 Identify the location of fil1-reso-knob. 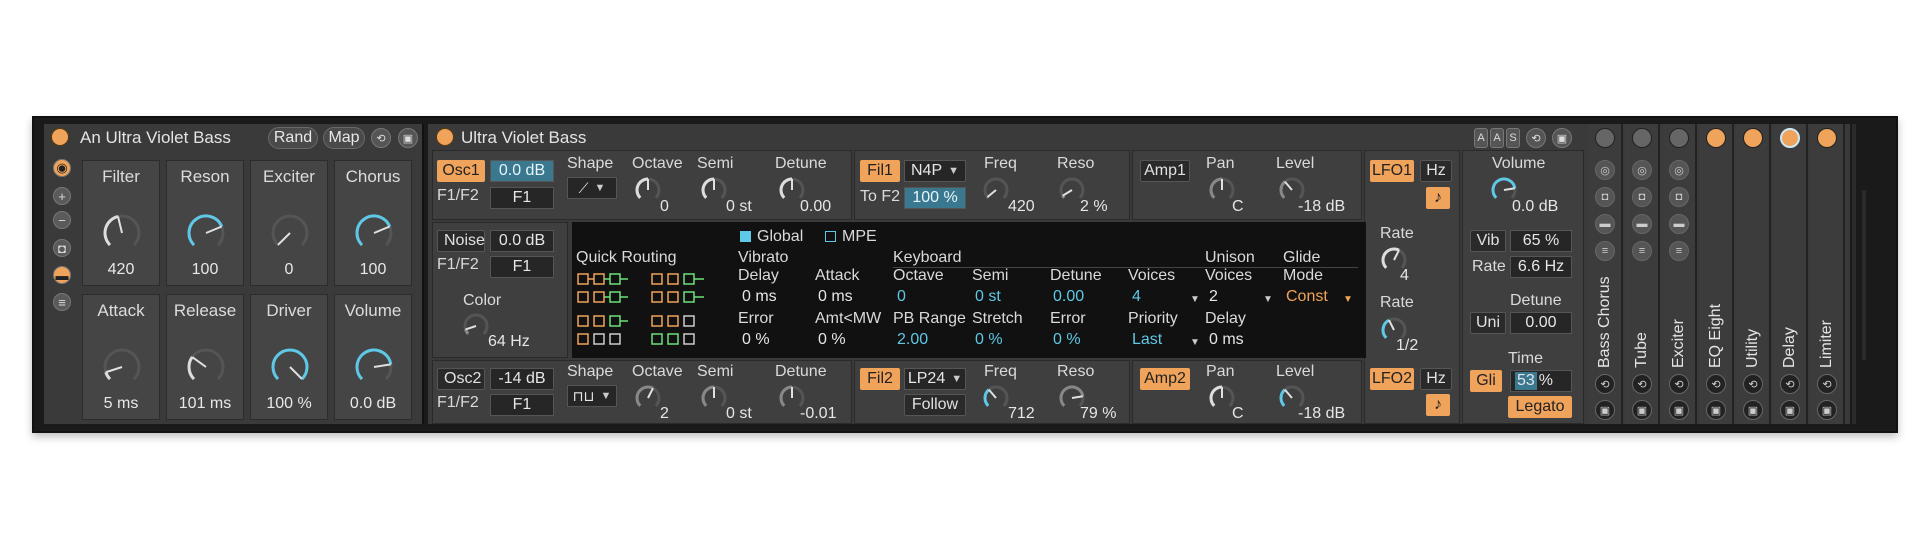
(1072, 190).